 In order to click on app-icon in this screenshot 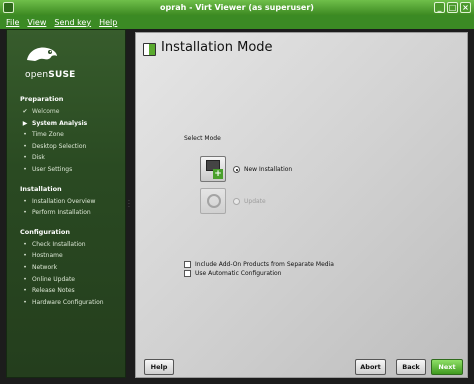, I will do `click(8, 7)`.